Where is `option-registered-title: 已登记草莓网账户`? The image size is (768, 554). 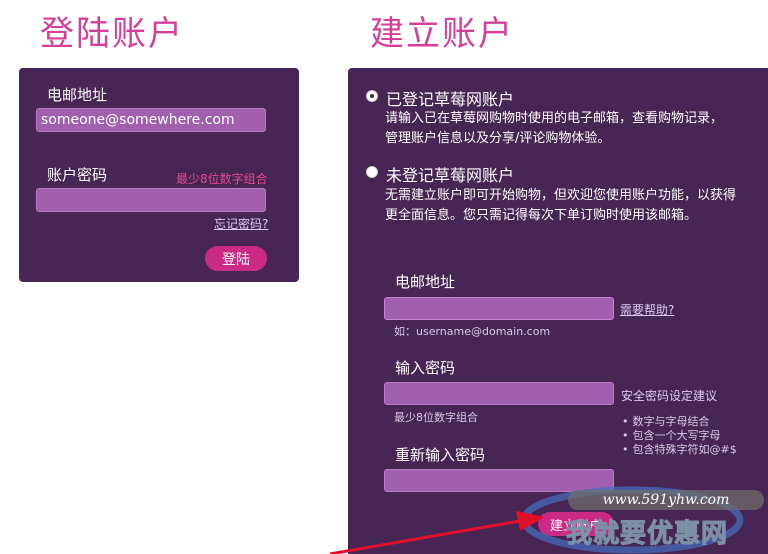
option-registered-title: 已登记草莓网账户 is located at coordinates (450, 99).